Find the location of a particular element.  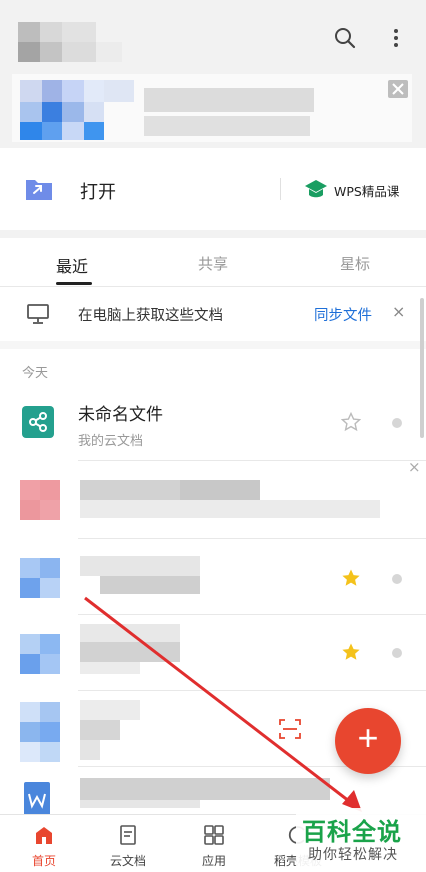

sync-banner-close: × is located at coordinates (398, 311).